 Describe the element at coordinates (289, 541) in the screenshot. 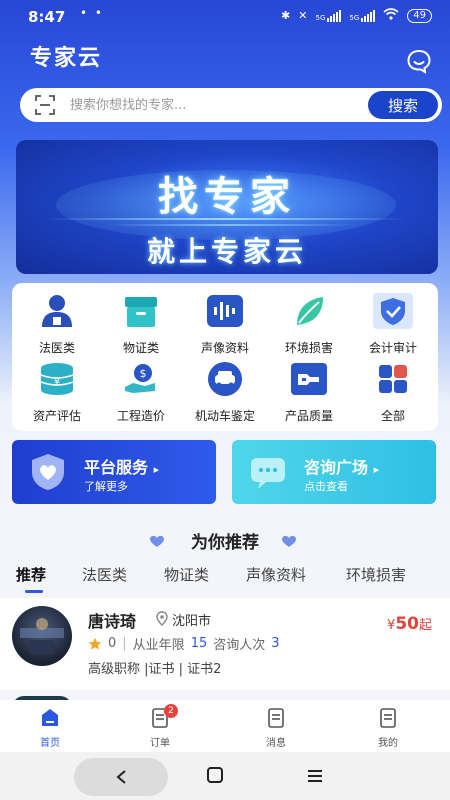

I see `heart-icon` at that location.